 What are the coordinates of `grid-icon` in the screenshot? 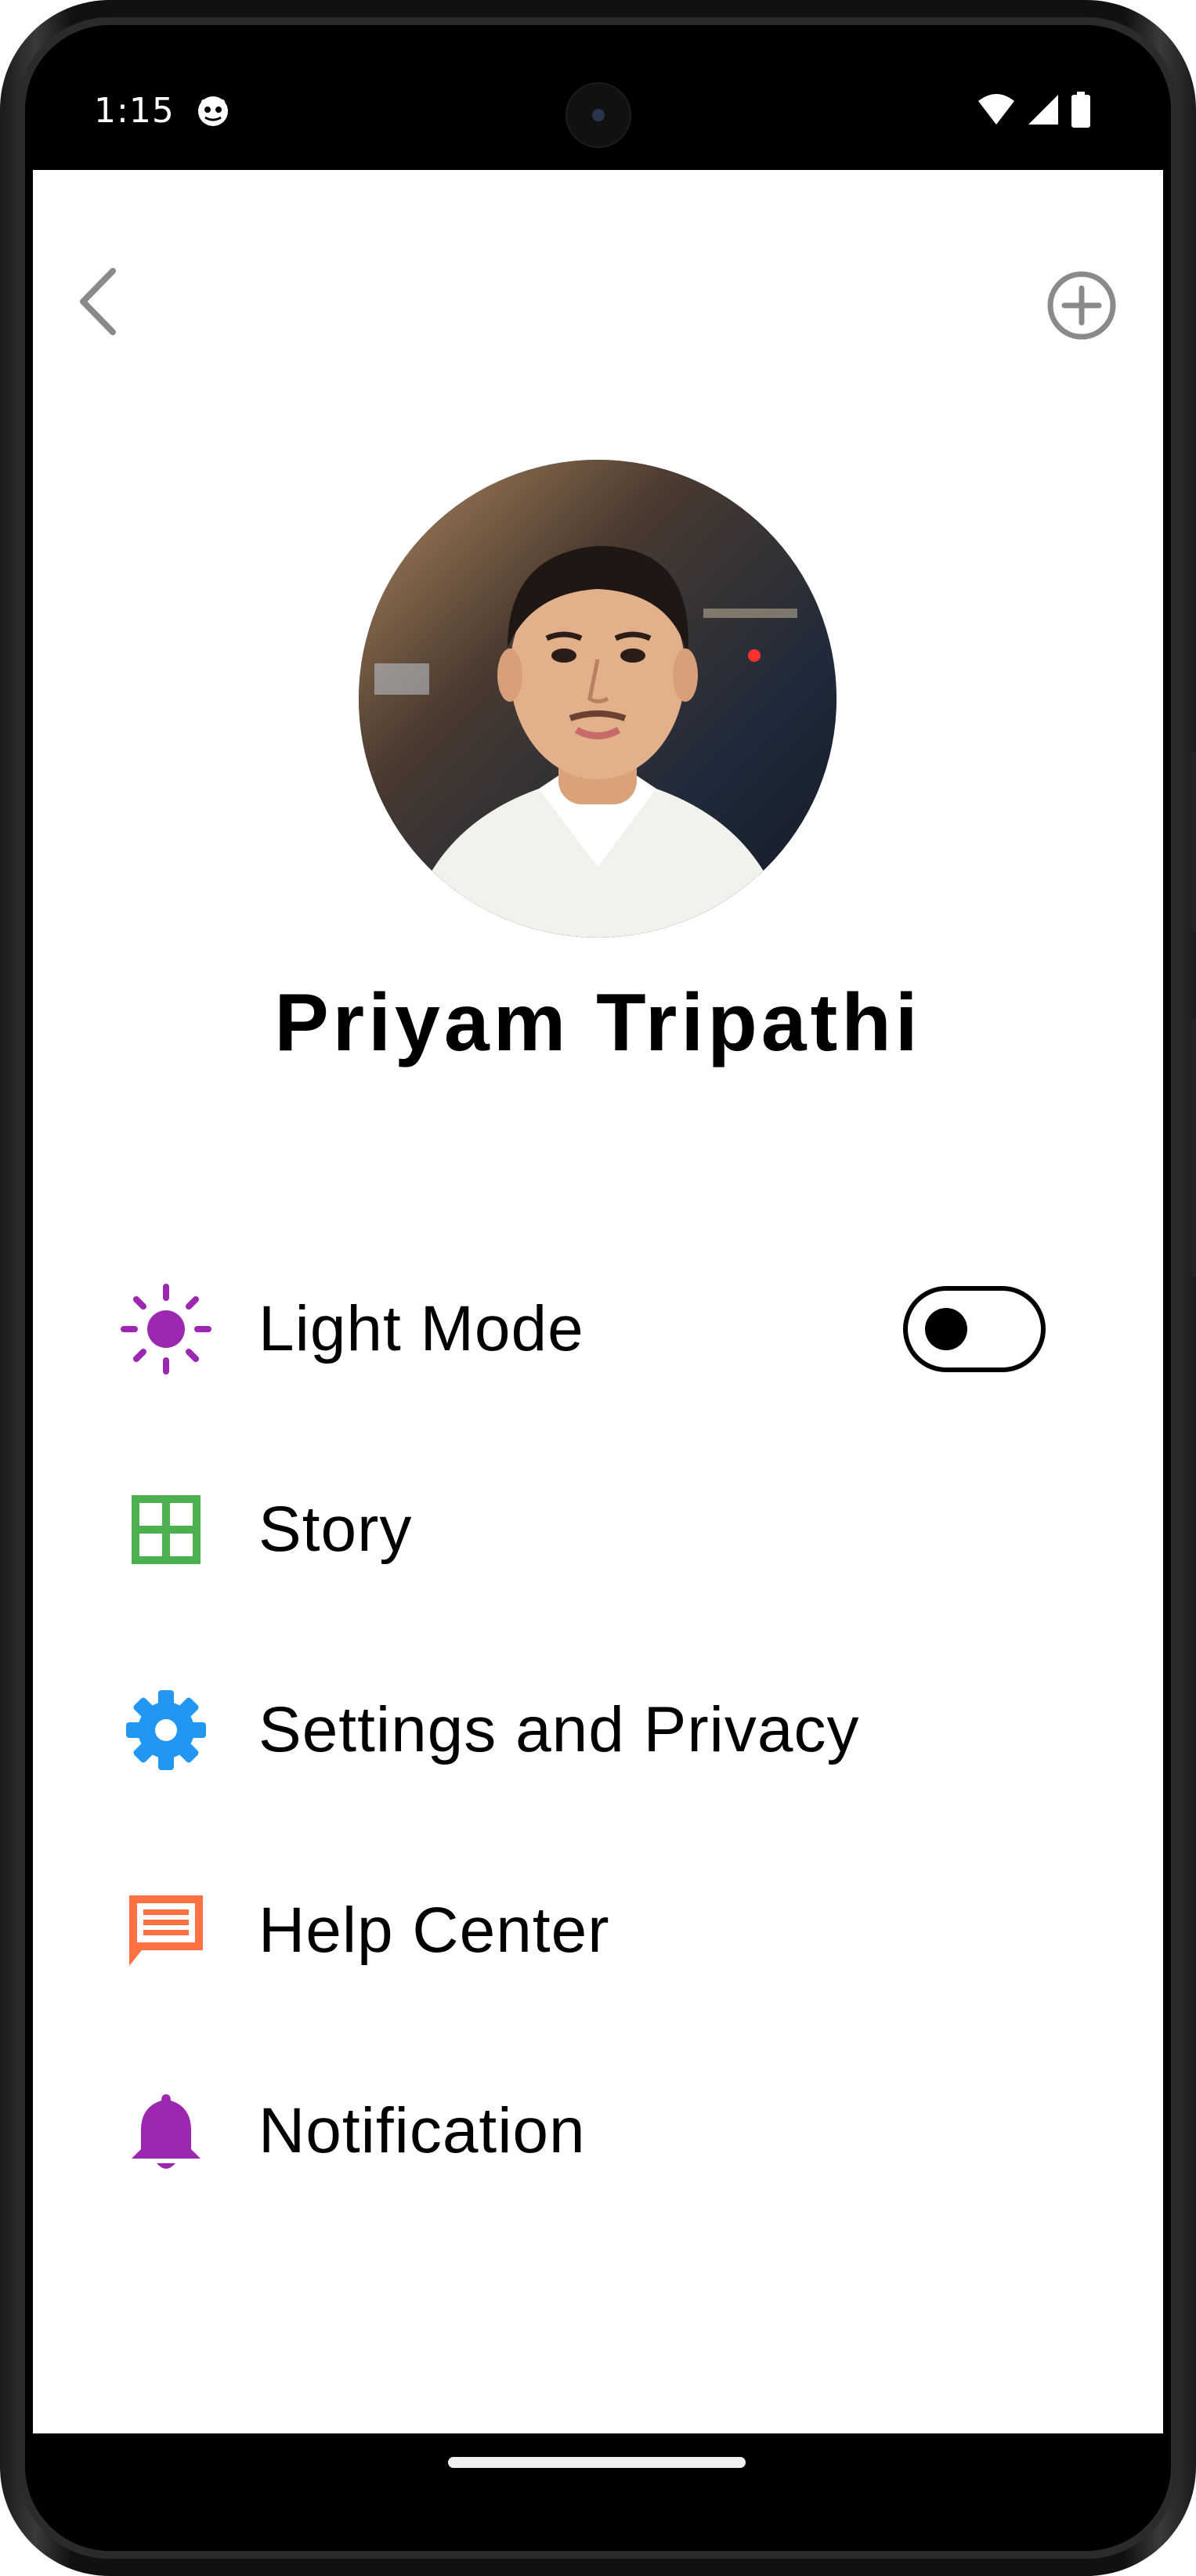 It's located at (166, 1530).